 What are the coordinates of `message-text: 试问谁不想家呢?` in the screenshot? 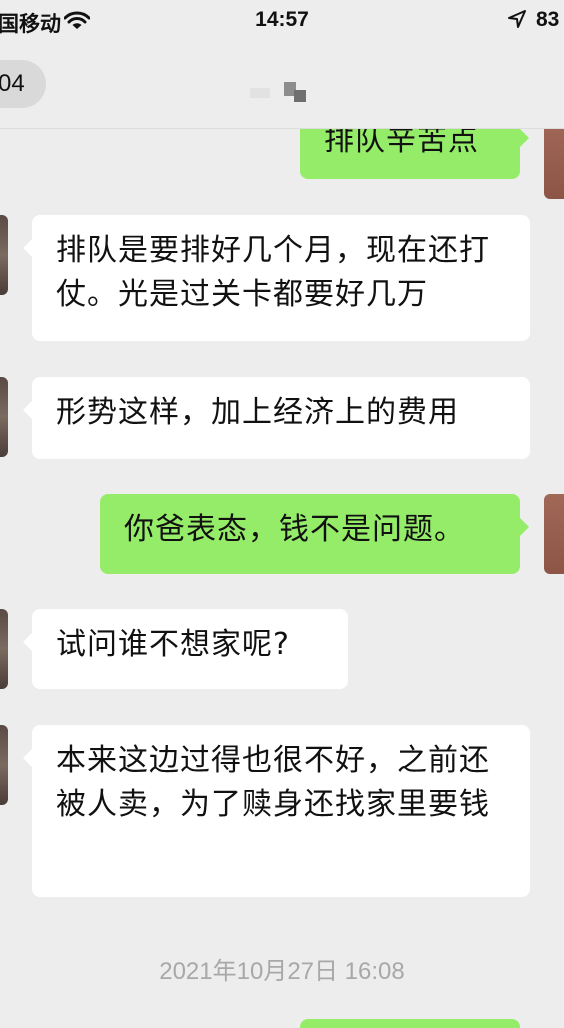 It's located at (173, 644).